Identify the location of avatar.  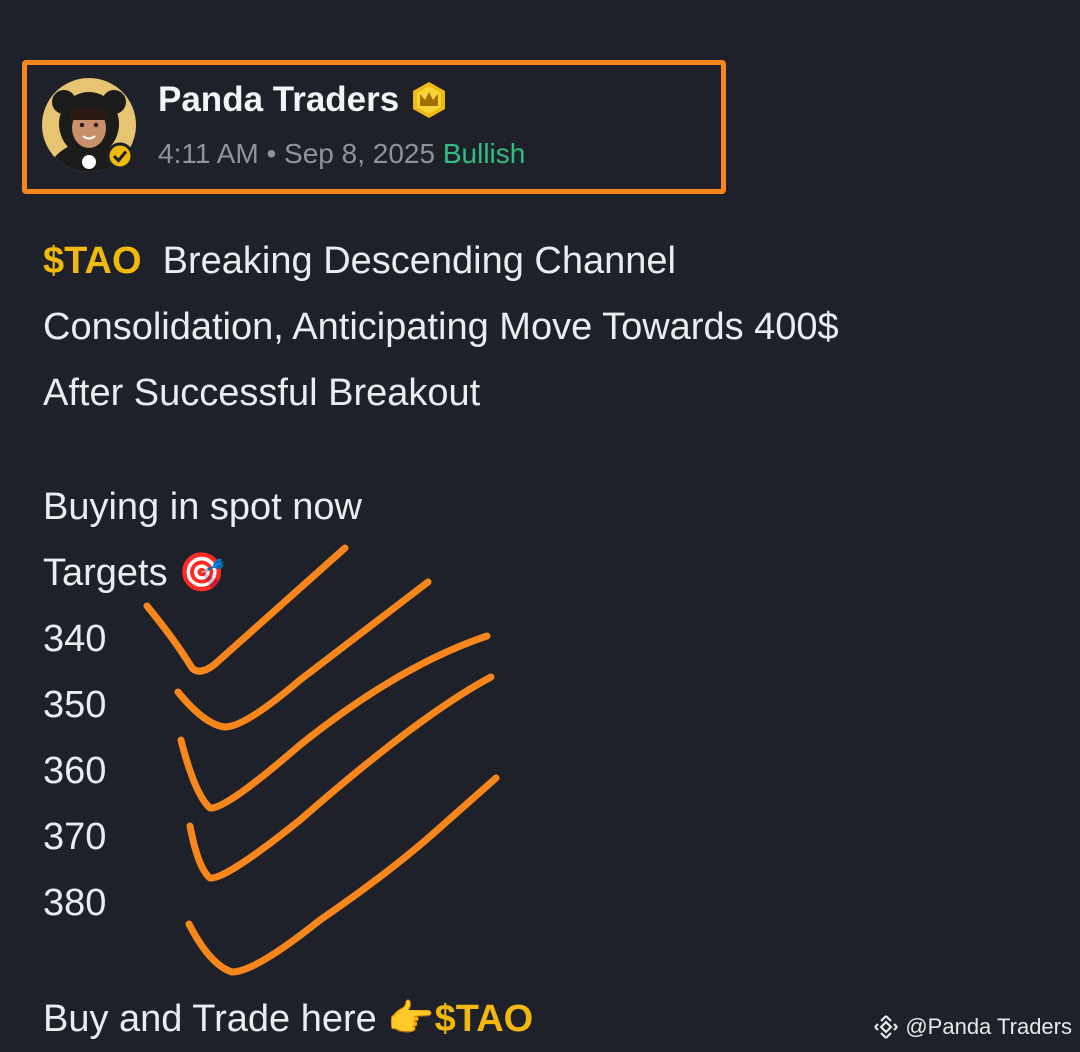
(89, 125).